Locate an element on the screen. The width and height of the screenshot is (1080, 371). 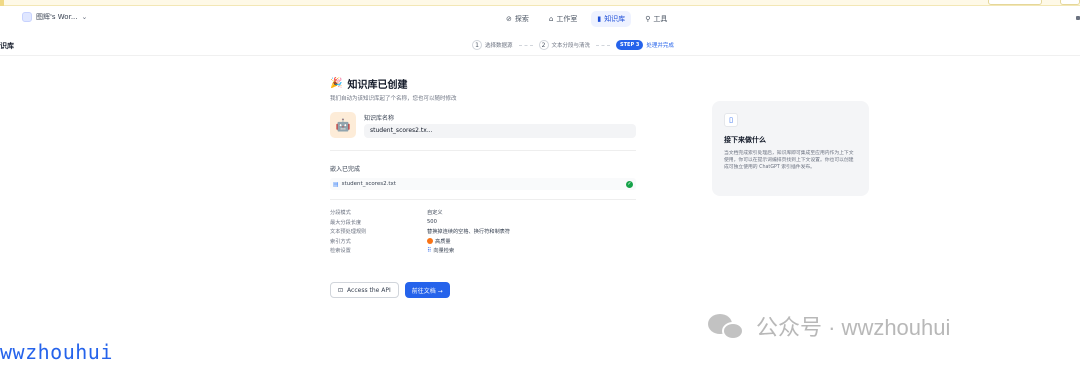
action-buttons: ⊡ Access the API 前往文档 → is located at coordinates (390, 290).